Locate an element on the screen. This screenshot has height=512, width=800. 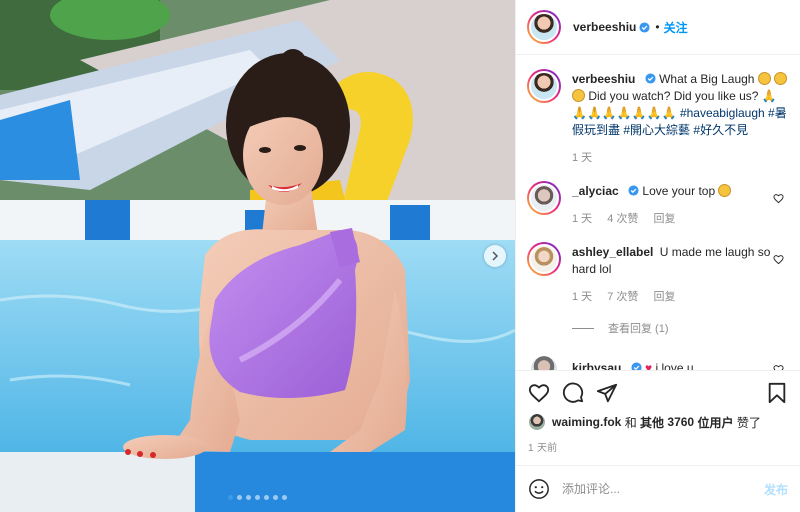
follow-button: 关注 is located at coordinates (676, 27).